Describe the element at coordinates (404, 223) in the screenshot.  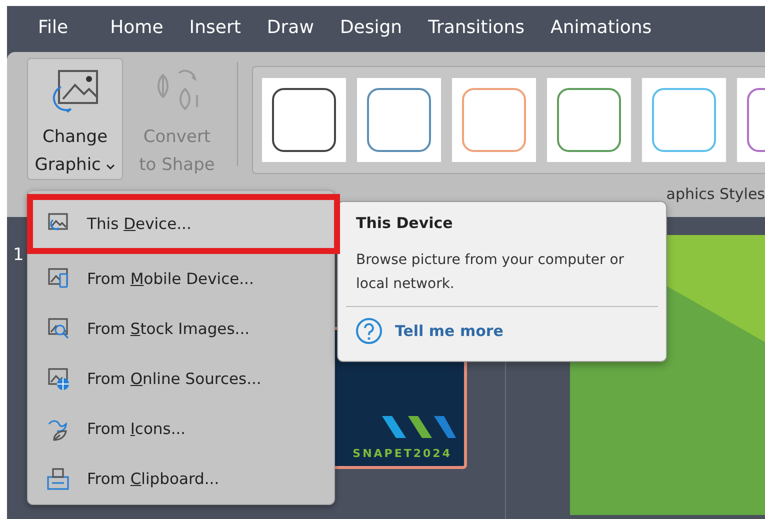
I see `tooltip-title: This Device` at that location.